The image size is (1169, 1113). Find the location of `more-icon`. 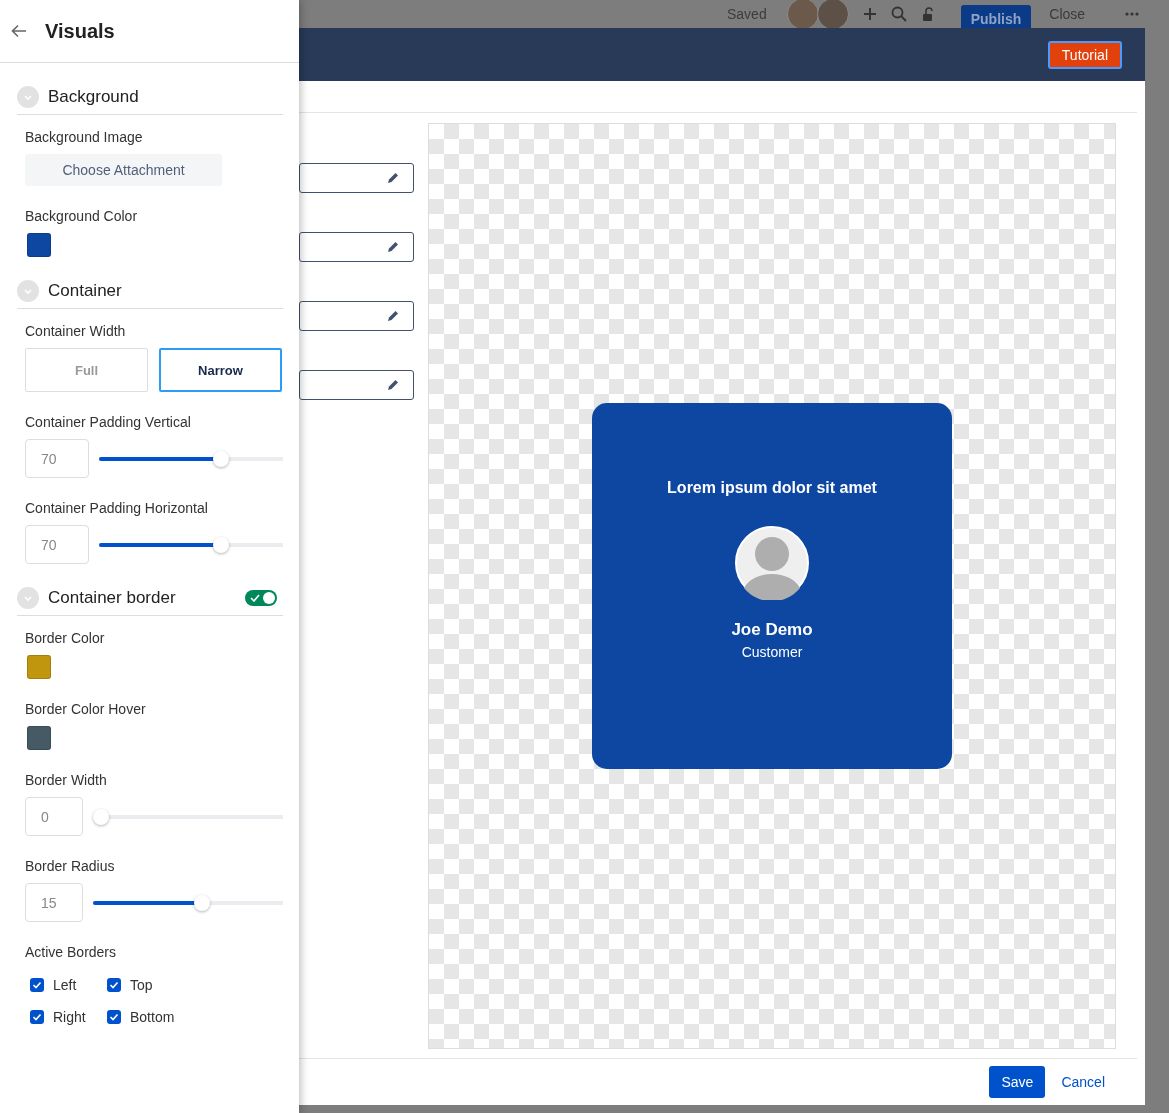

more-icon is located at coordinates (1132, 14).